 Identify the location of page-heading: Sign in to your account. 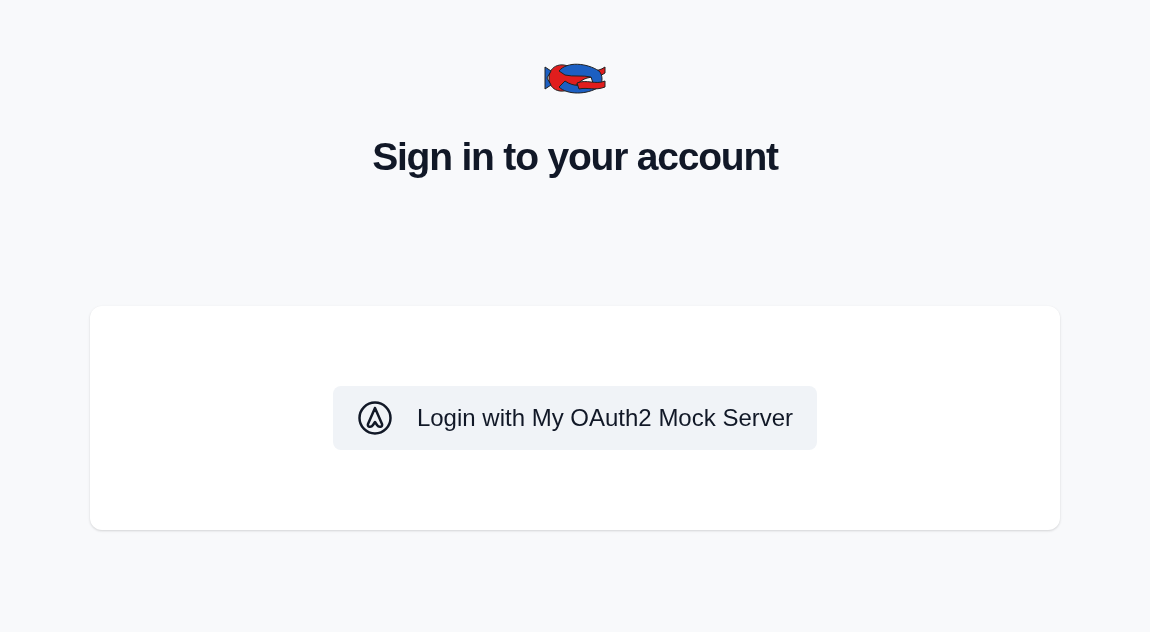
(575, 157).